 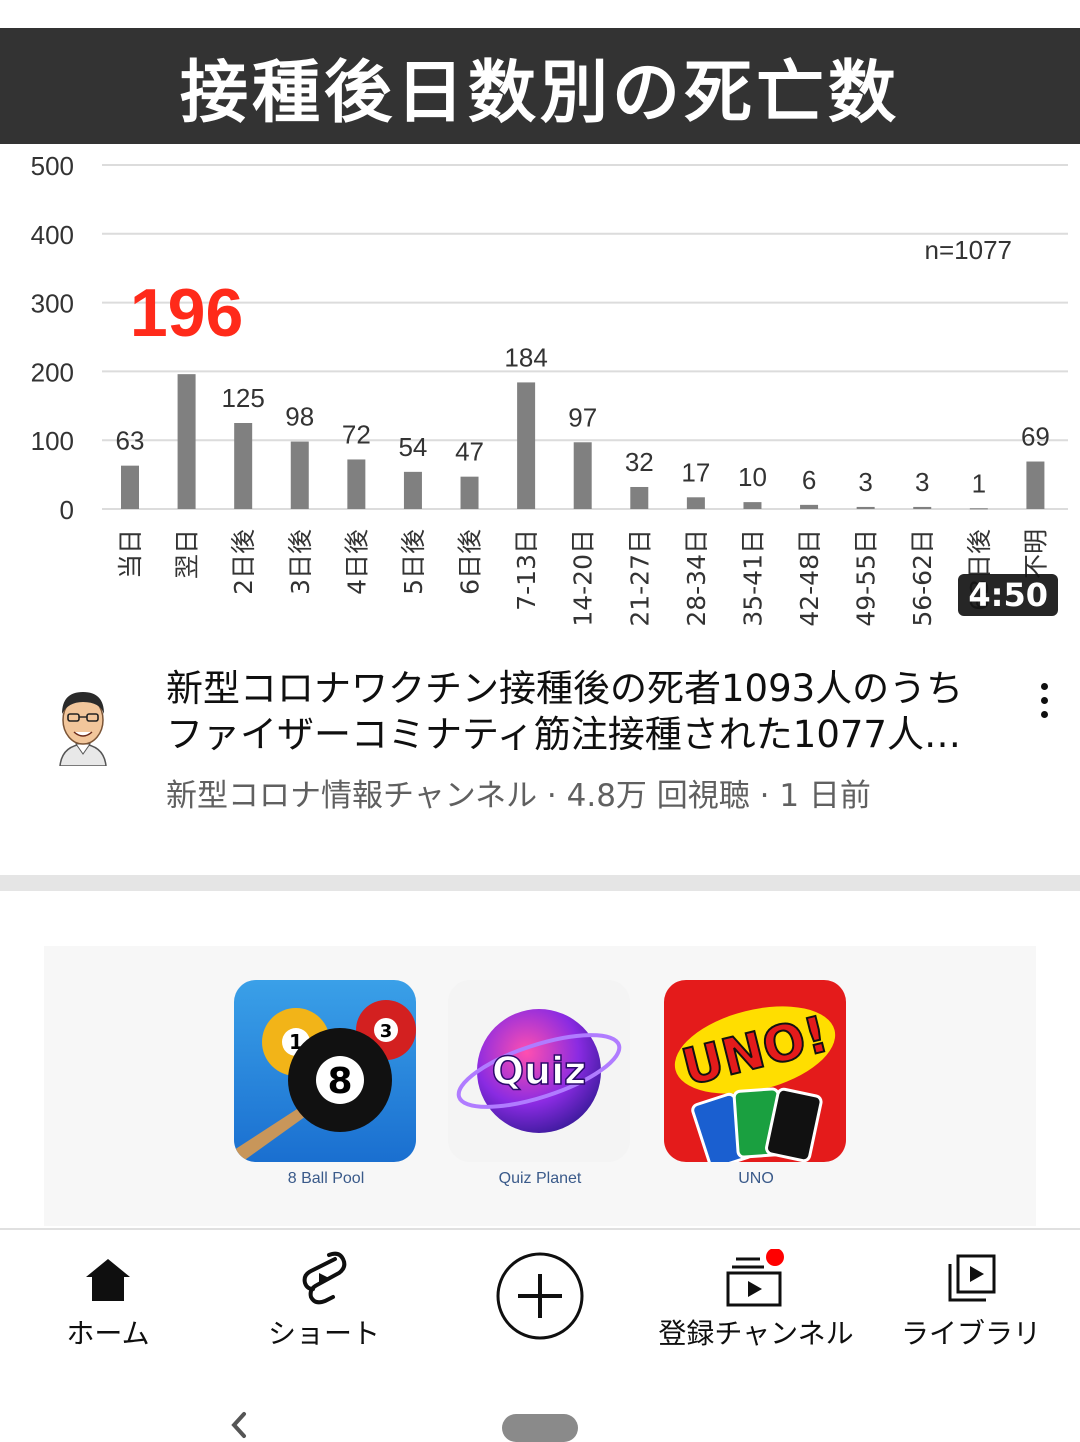 I want to click on bar-value-label: 97, so click(x=582, y=417).